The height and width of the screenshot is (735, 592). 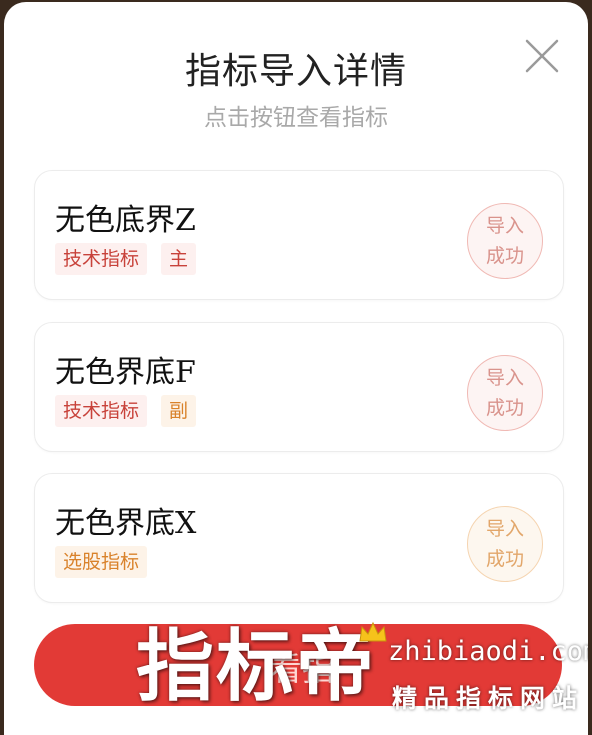 I want to click on indicator-name: 无色界底X, so click(x=126, y=523).